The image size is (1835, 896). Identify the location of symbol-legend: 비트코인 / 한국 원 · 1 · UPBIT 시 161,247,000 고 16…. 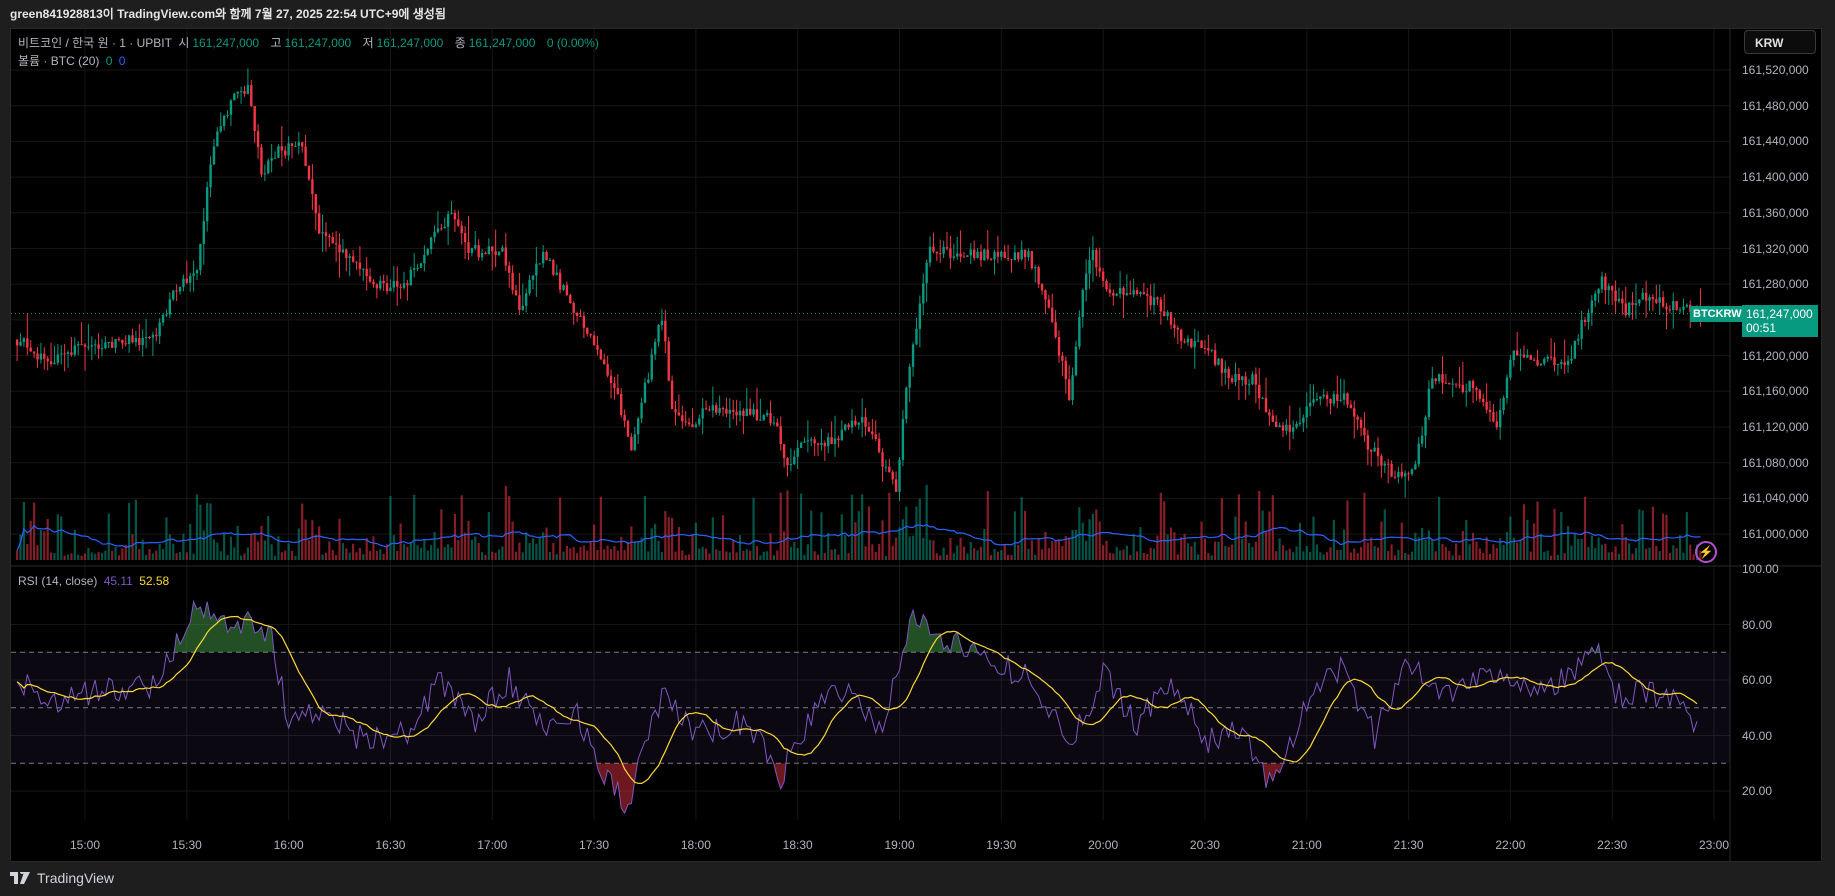
(310, 42).